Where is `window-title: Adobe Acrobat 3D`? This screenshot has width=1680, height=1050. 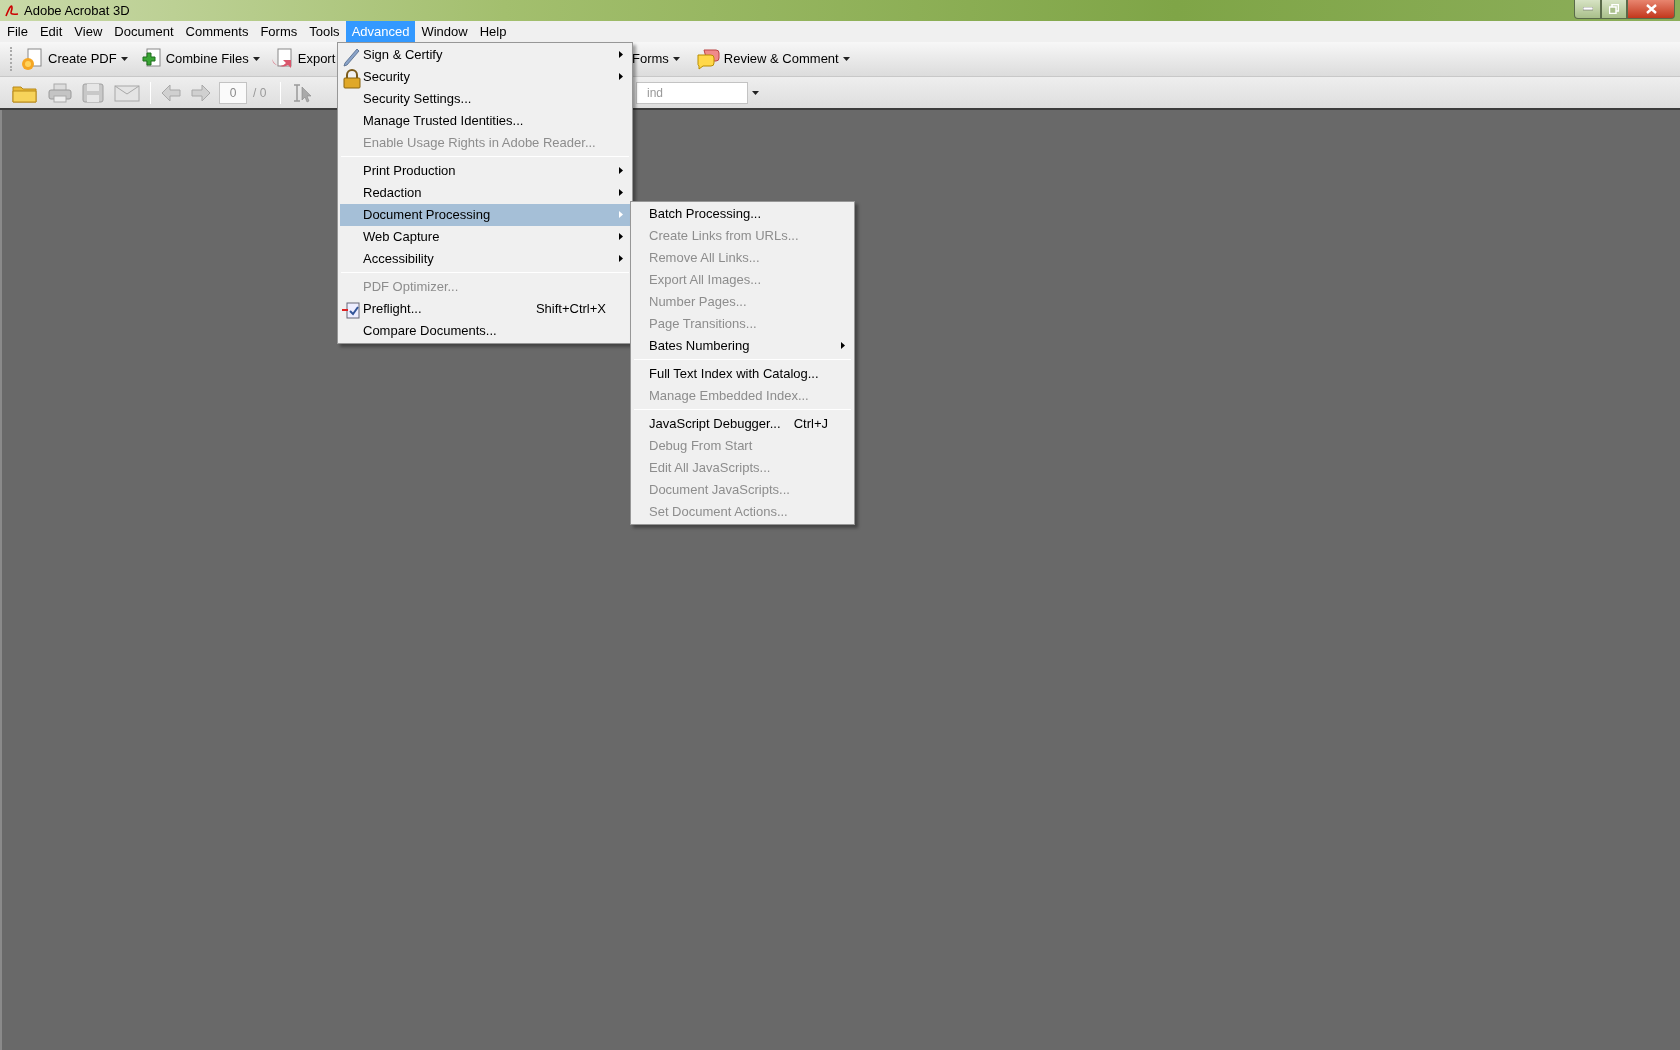 window-title: Adobe Acrobat 3D is located at coordinates (77, 11).